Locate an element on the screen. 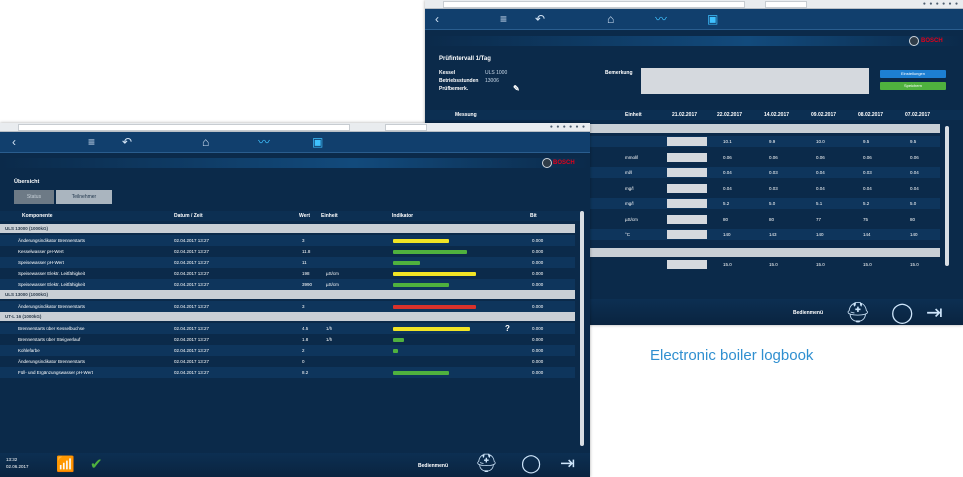 The height and width of the screenshot is (477, 963). unit-cell: mg/l is located at coordinates (629, 203).